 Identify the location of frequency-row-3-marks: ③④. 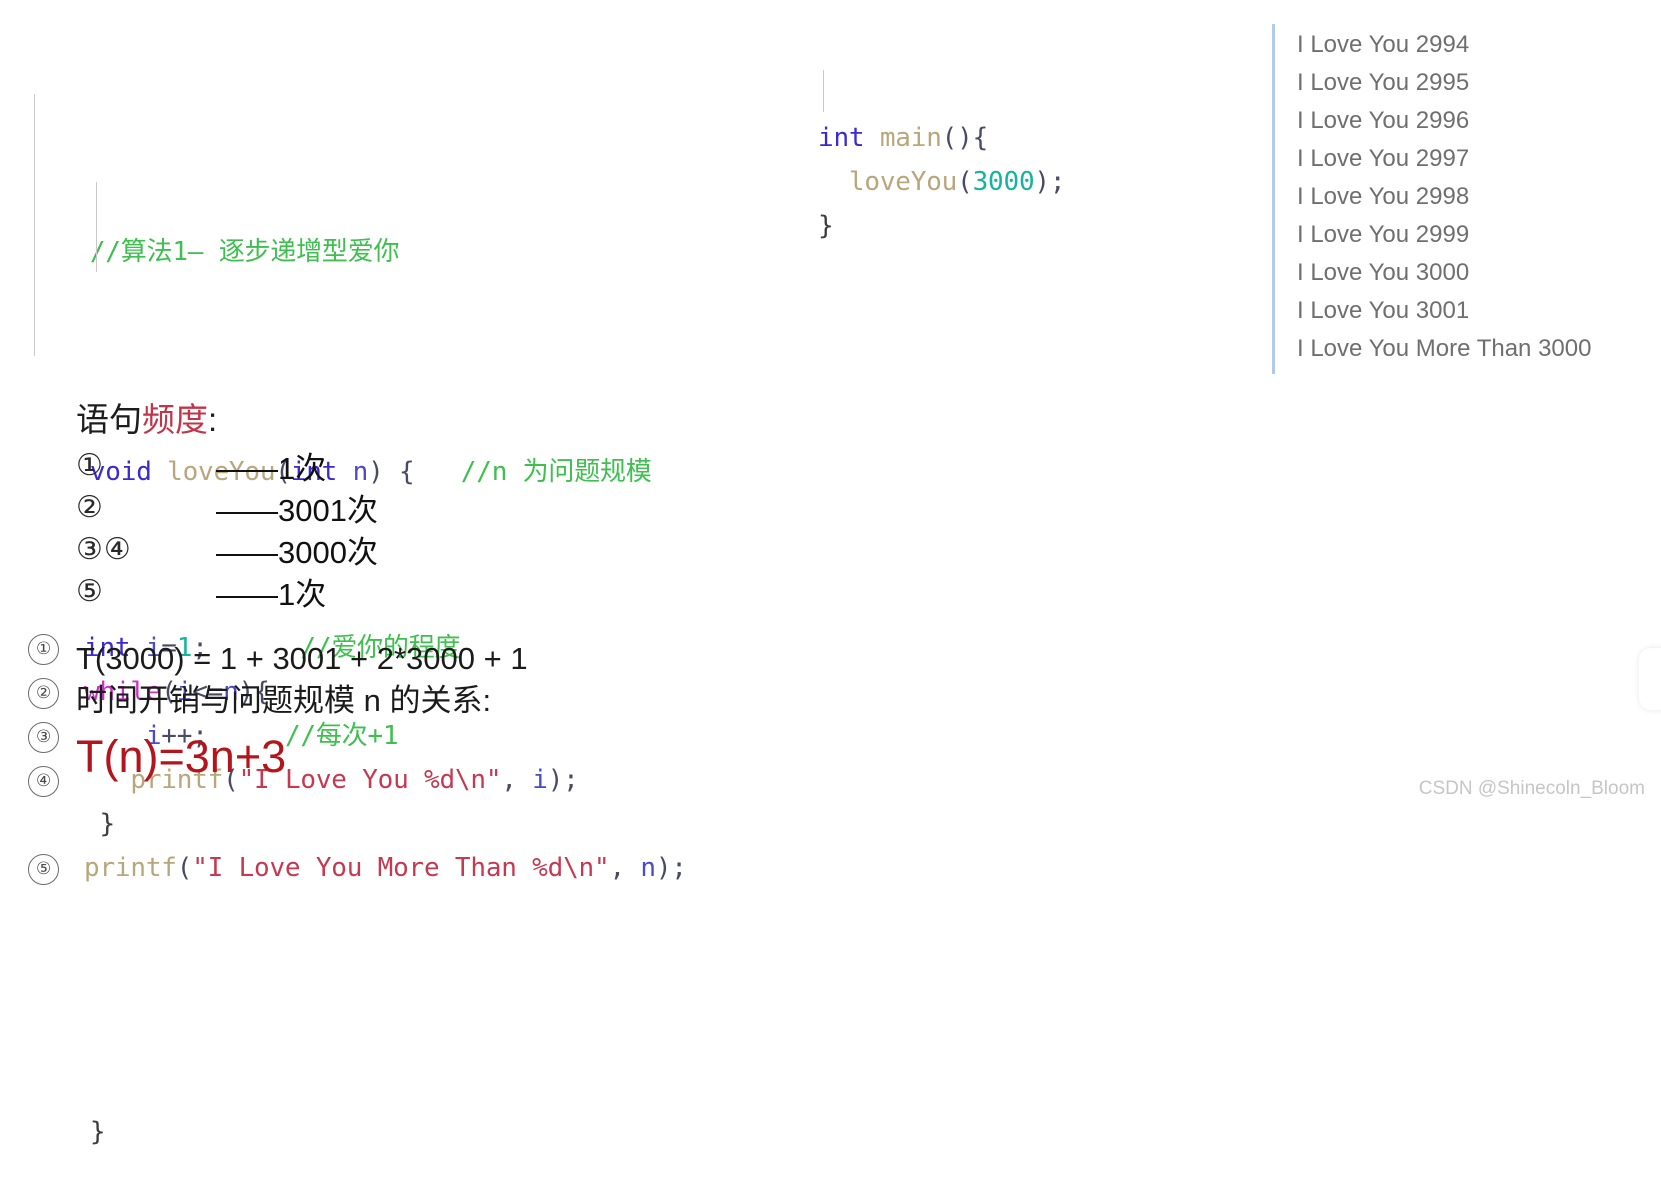
(104, 549).